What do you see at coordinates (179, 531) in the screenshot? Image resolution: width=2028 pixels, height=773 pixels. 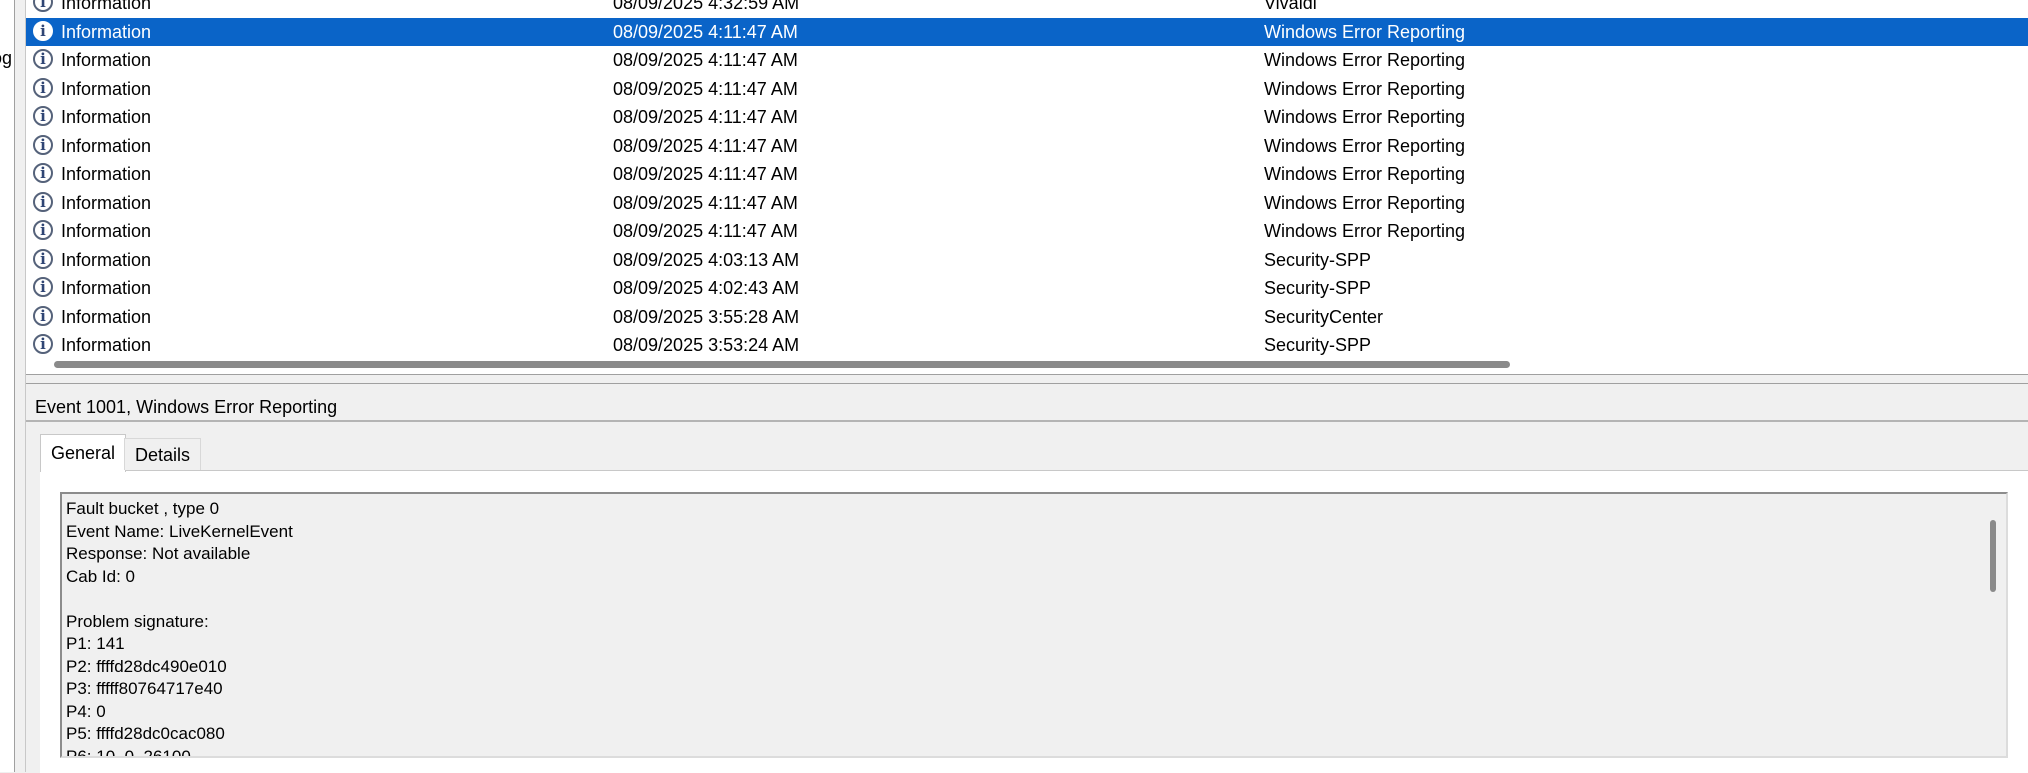 I see `description-line: Event Name: LiveKernelEvent` at bounding box center [179, 531].